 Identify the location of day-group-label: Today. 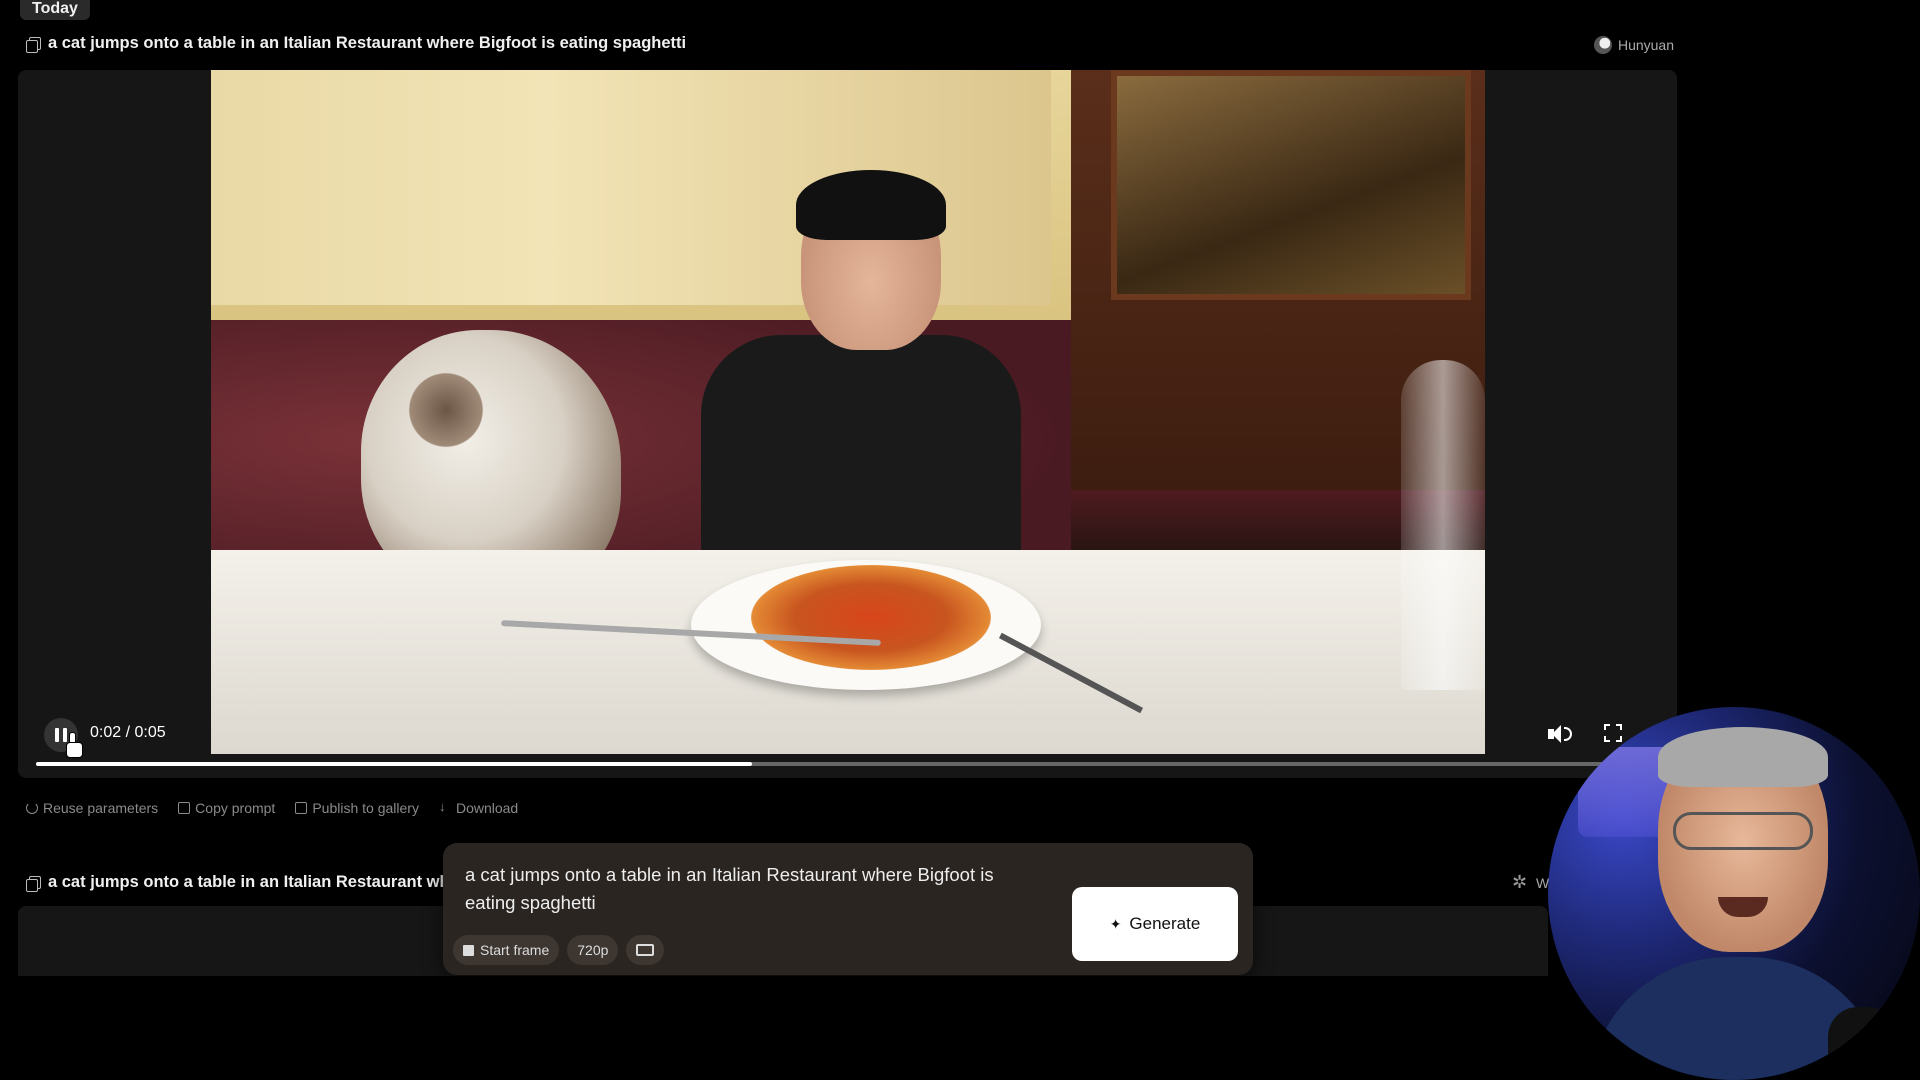
(55, 10).